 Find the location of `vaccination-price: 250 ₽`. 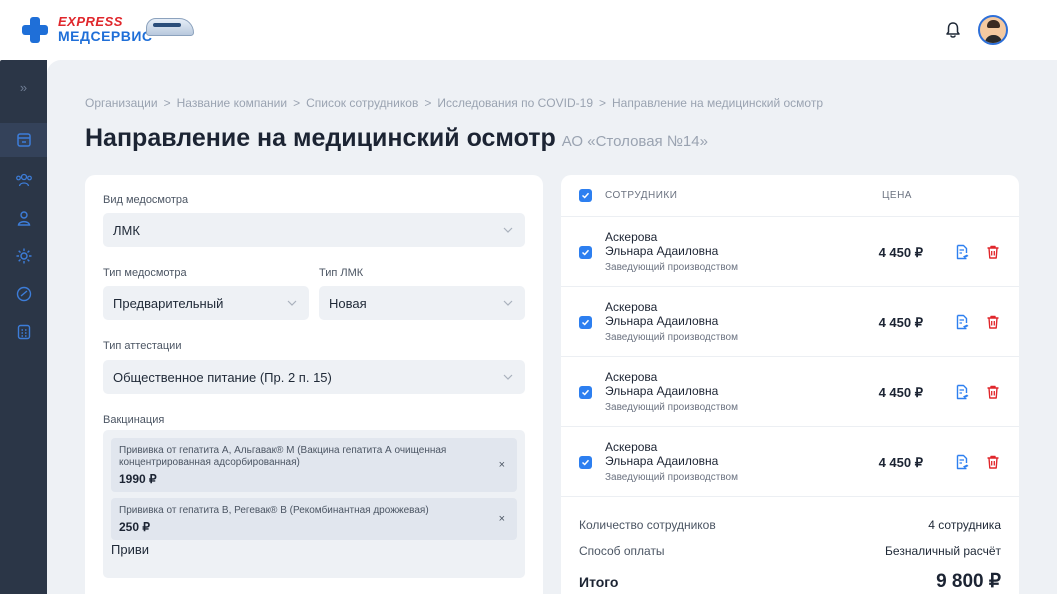

vaccination-price: 250 ₽ is located at coordinates (134, 527).